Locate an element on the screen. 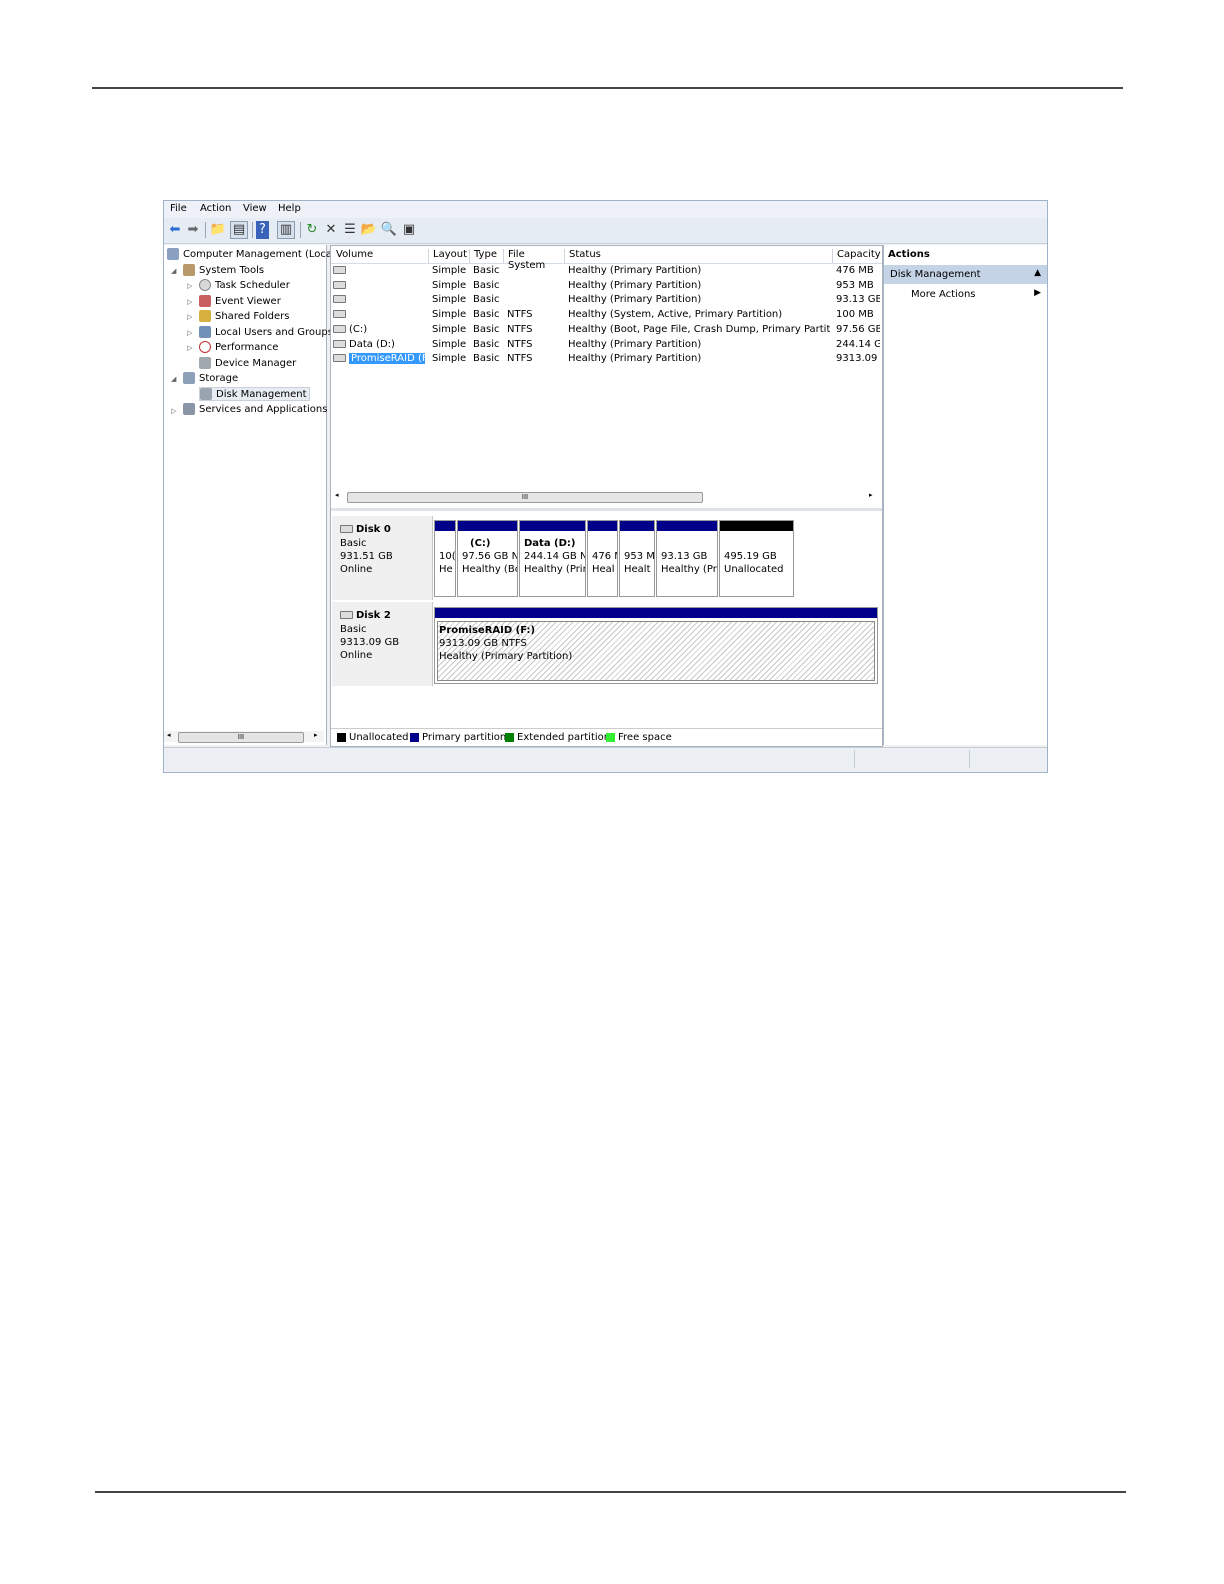  tree-services-applications: Services and Applications is located at coordinates (255, 409).